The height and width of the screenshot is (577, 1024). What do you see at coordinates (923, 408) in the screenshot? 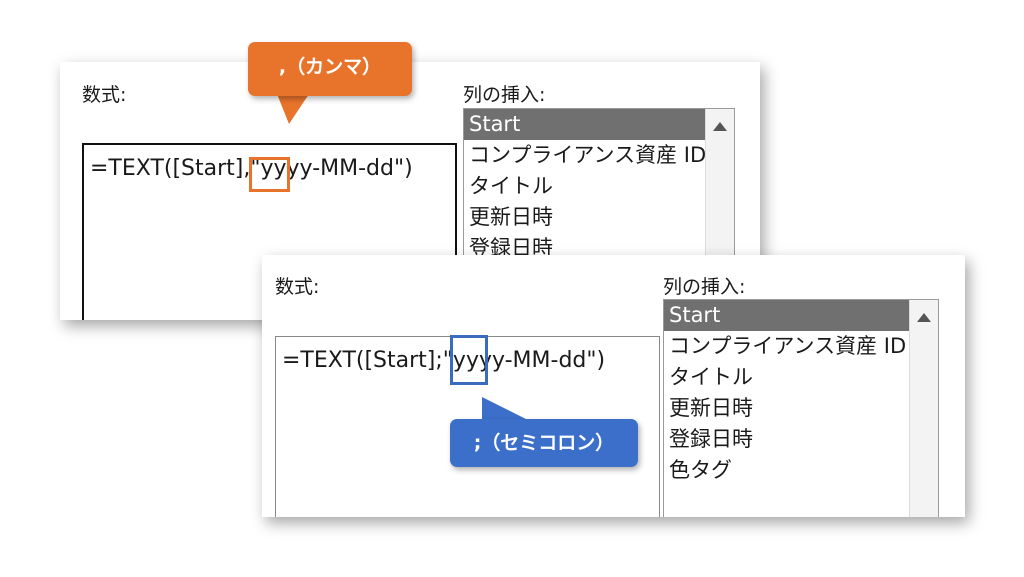
I see `list-scrollbar` at bounding box center [923, 408].